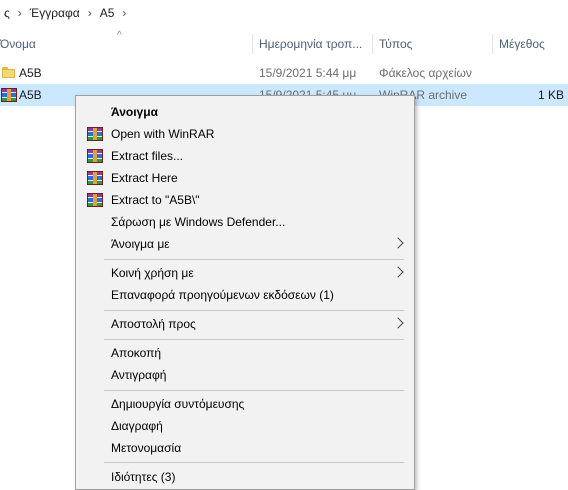 Image resolution: width=568 pixels, height=490 pixels. What do you see at coordinates (308, 73) in the screenshot?
I see `file-date: 15/9/2021 5:44 μμ` at bounding box center [308, 73].